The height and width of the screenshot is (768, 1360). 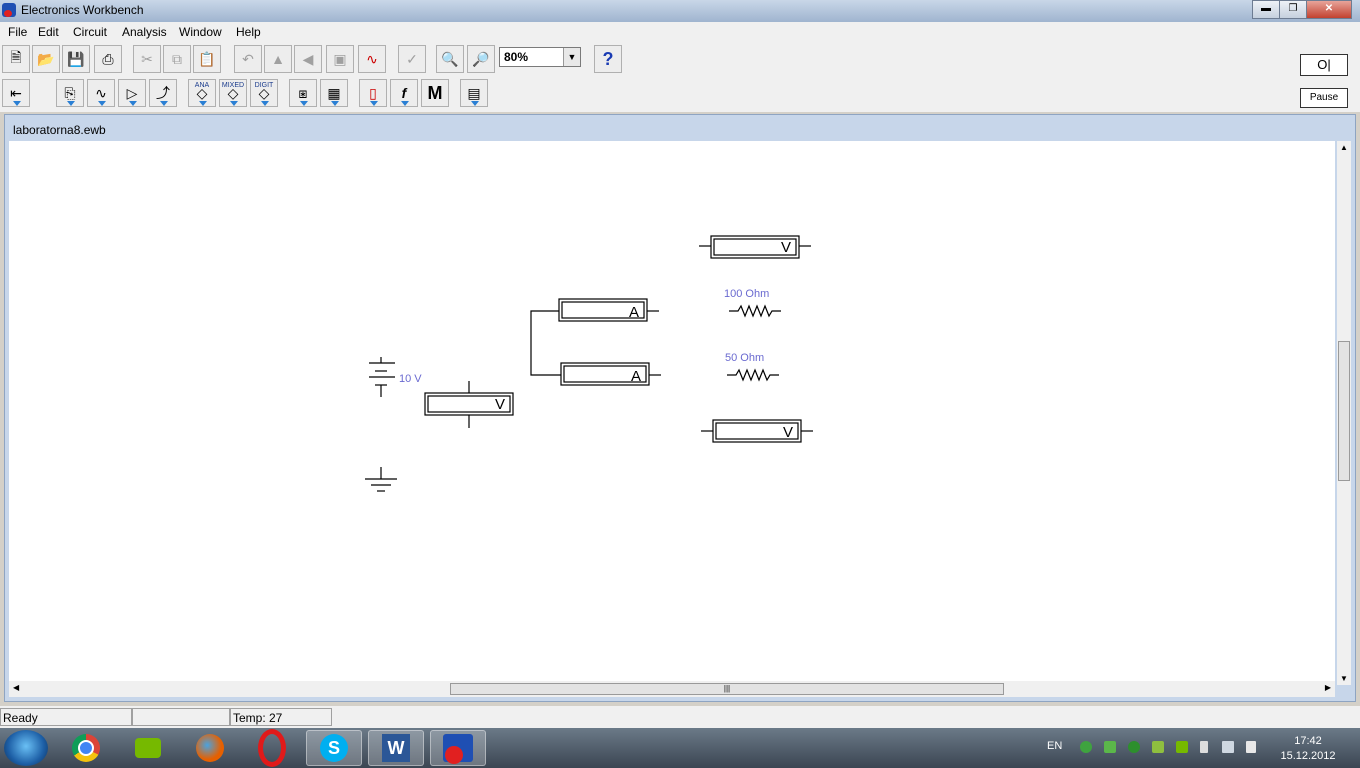 What do you see at coordinates (163, 93) in the screenshot?
I see `transistors-bin-icon: ⤴` at bounding box center [163, 93].